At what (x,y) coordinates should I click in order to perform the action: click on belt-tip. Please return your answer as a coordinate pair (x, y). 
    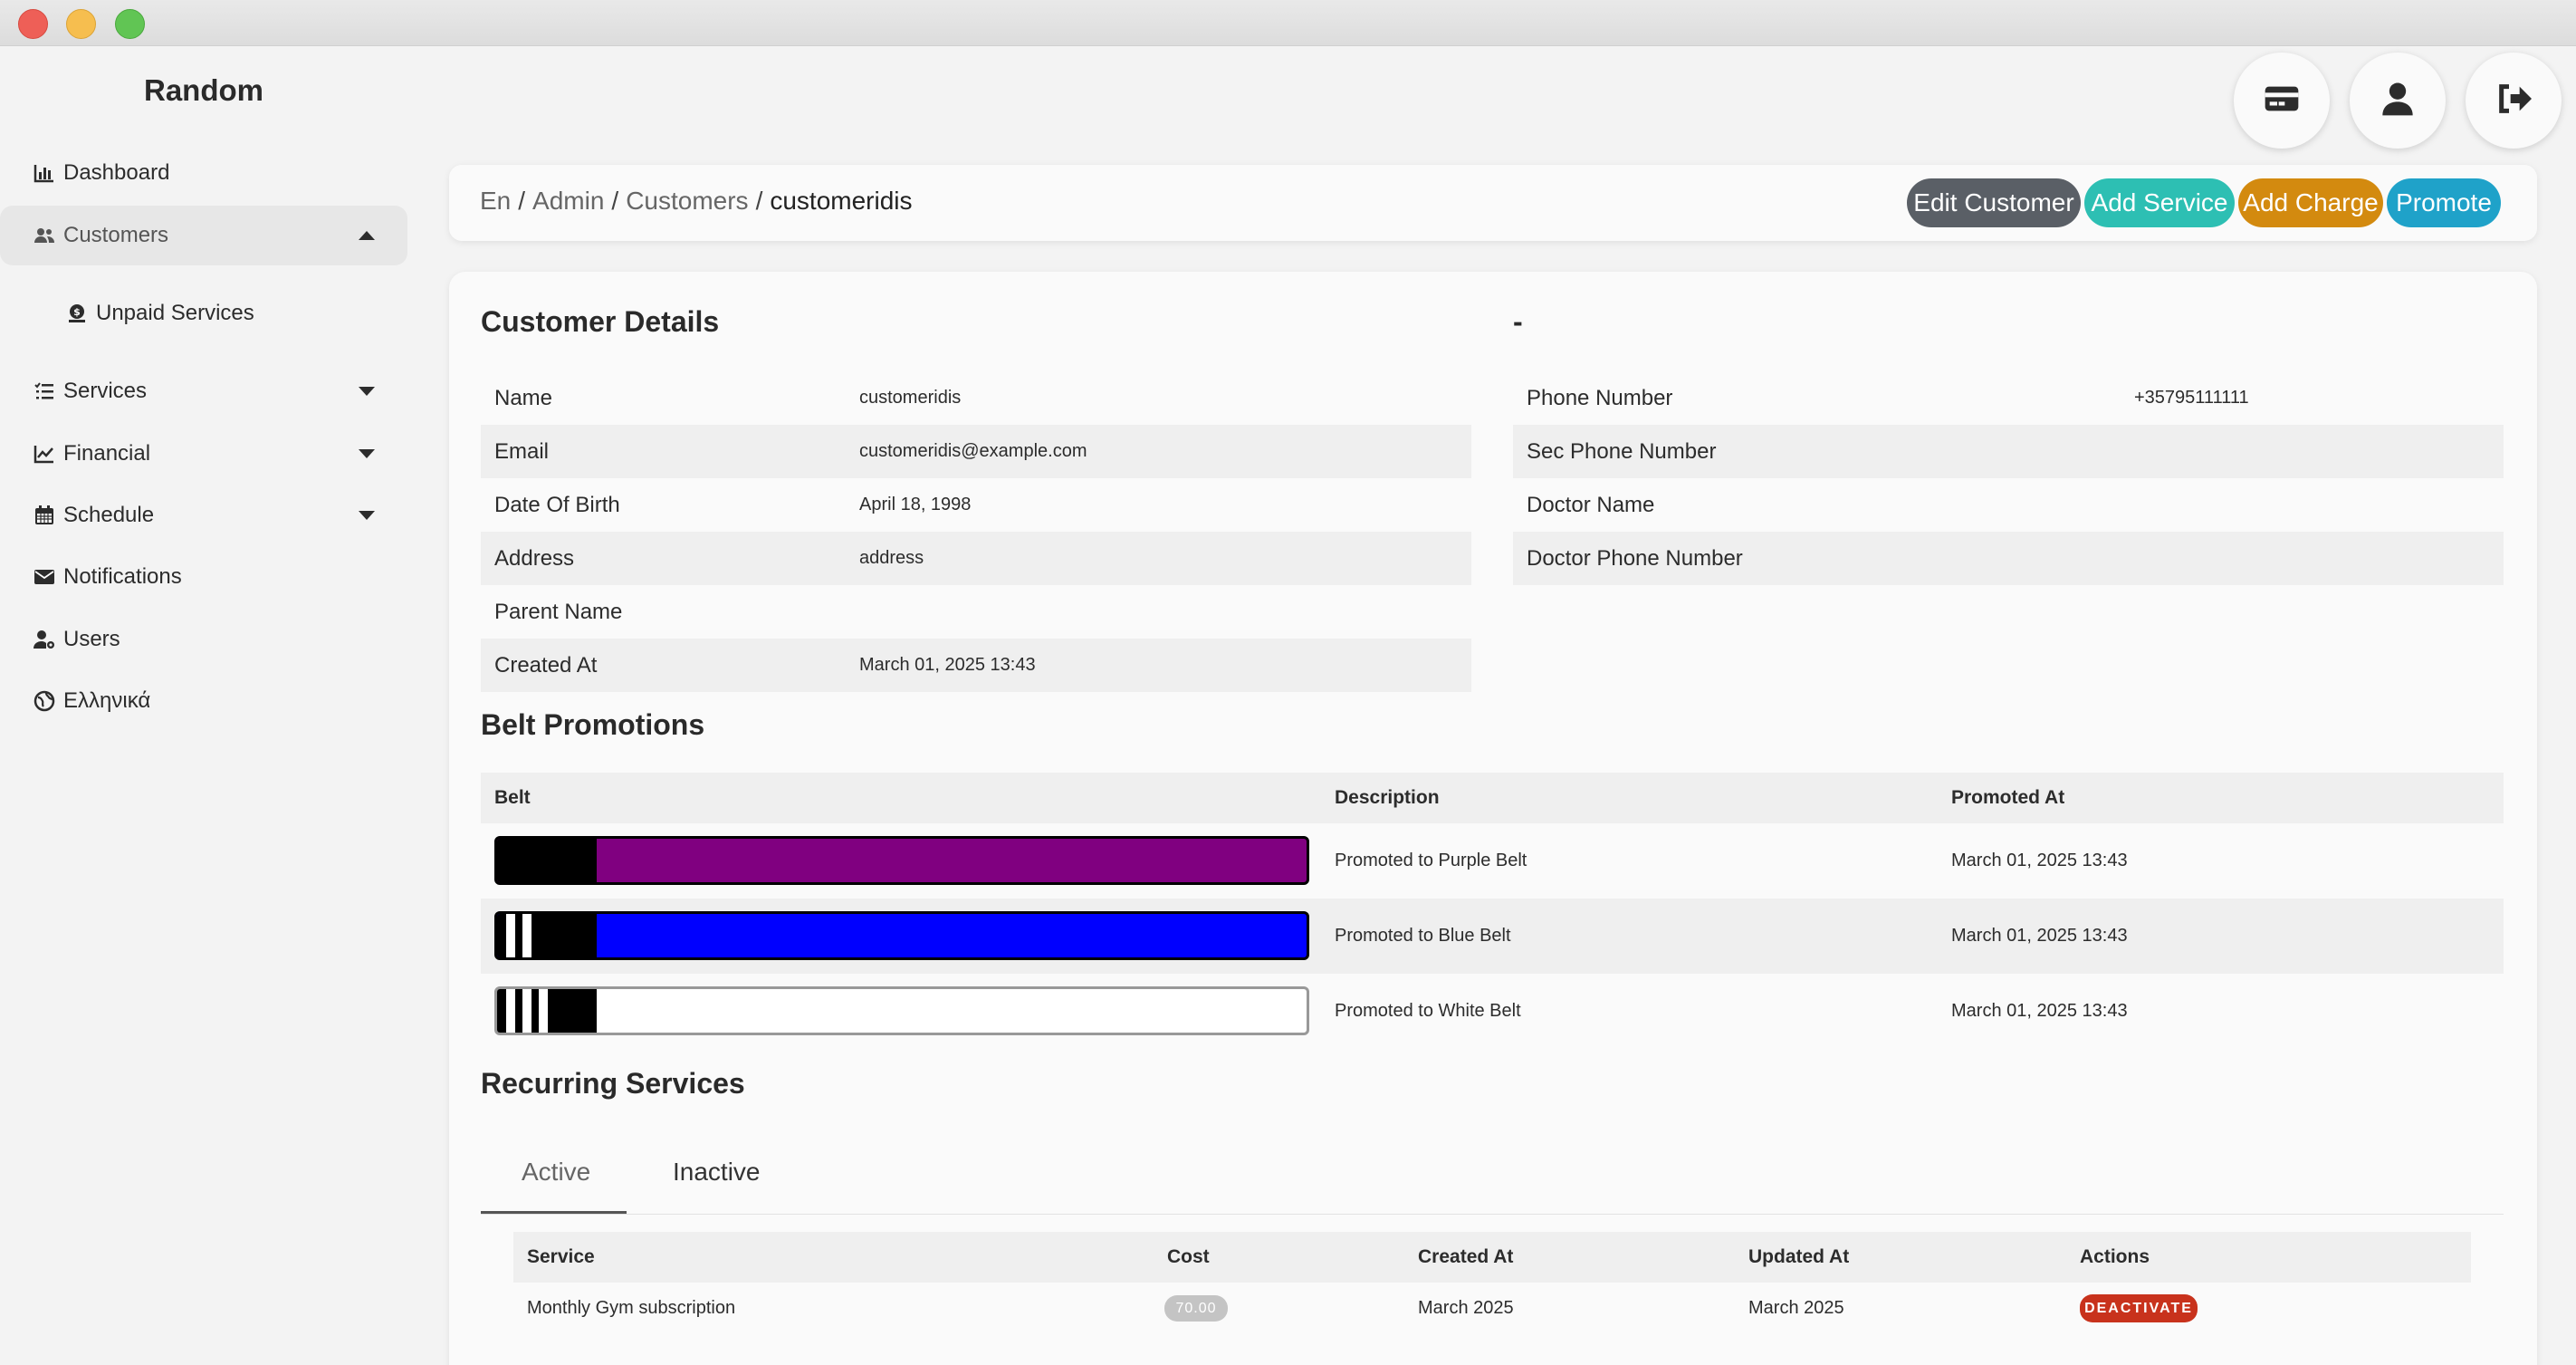
    Looking at the image, I should click on (547, 861).